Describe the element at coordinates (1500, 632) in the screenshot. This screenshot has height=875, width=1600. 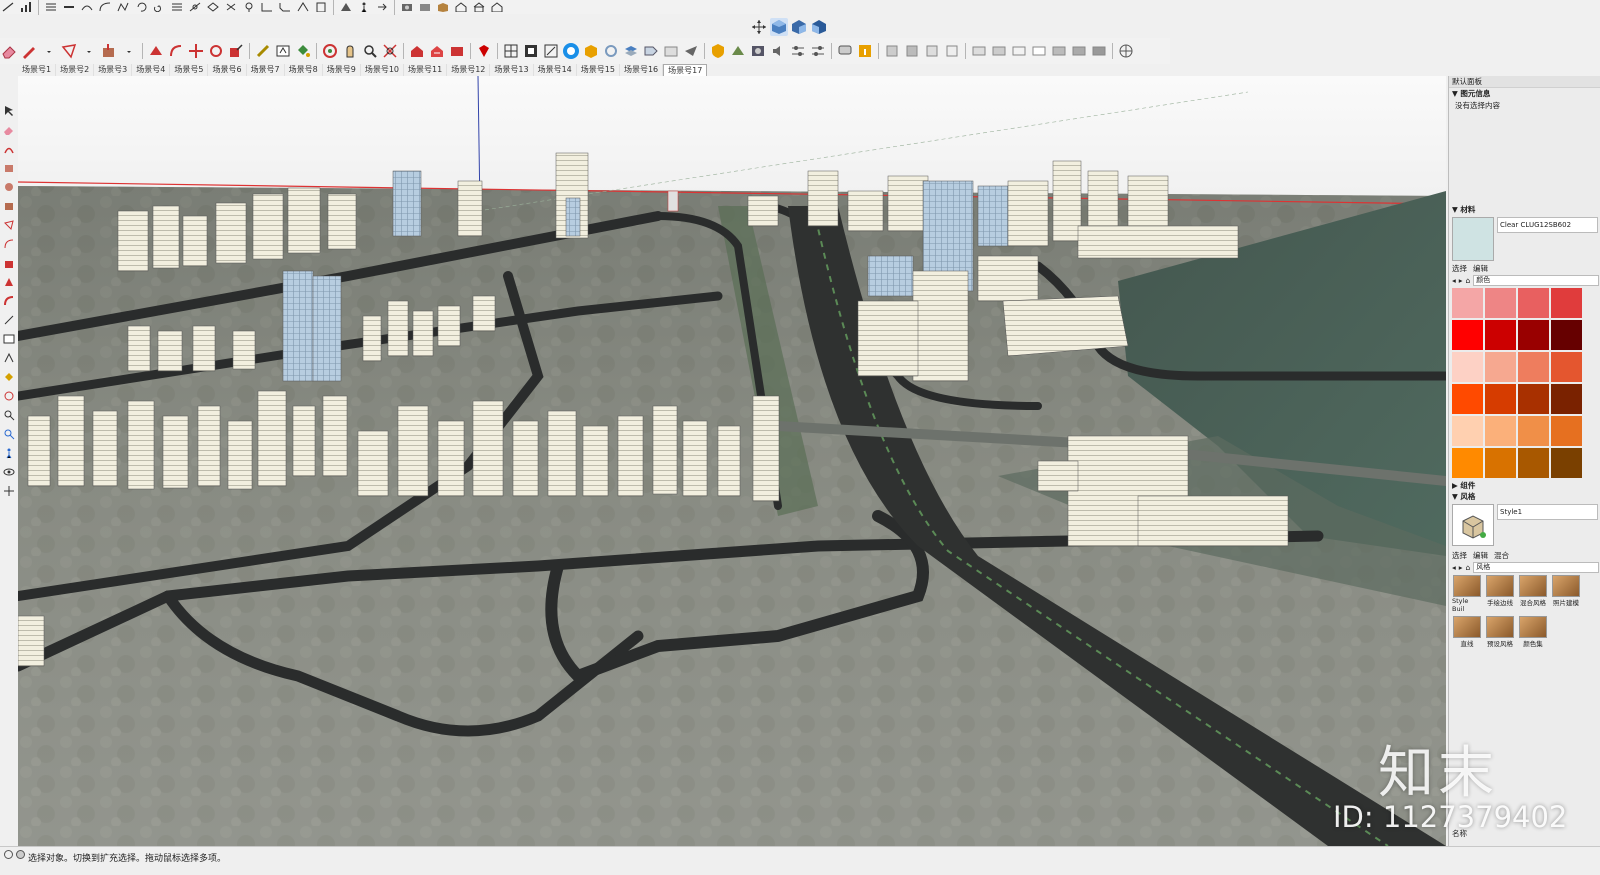
I see `style-item: 预设风格` at that location.